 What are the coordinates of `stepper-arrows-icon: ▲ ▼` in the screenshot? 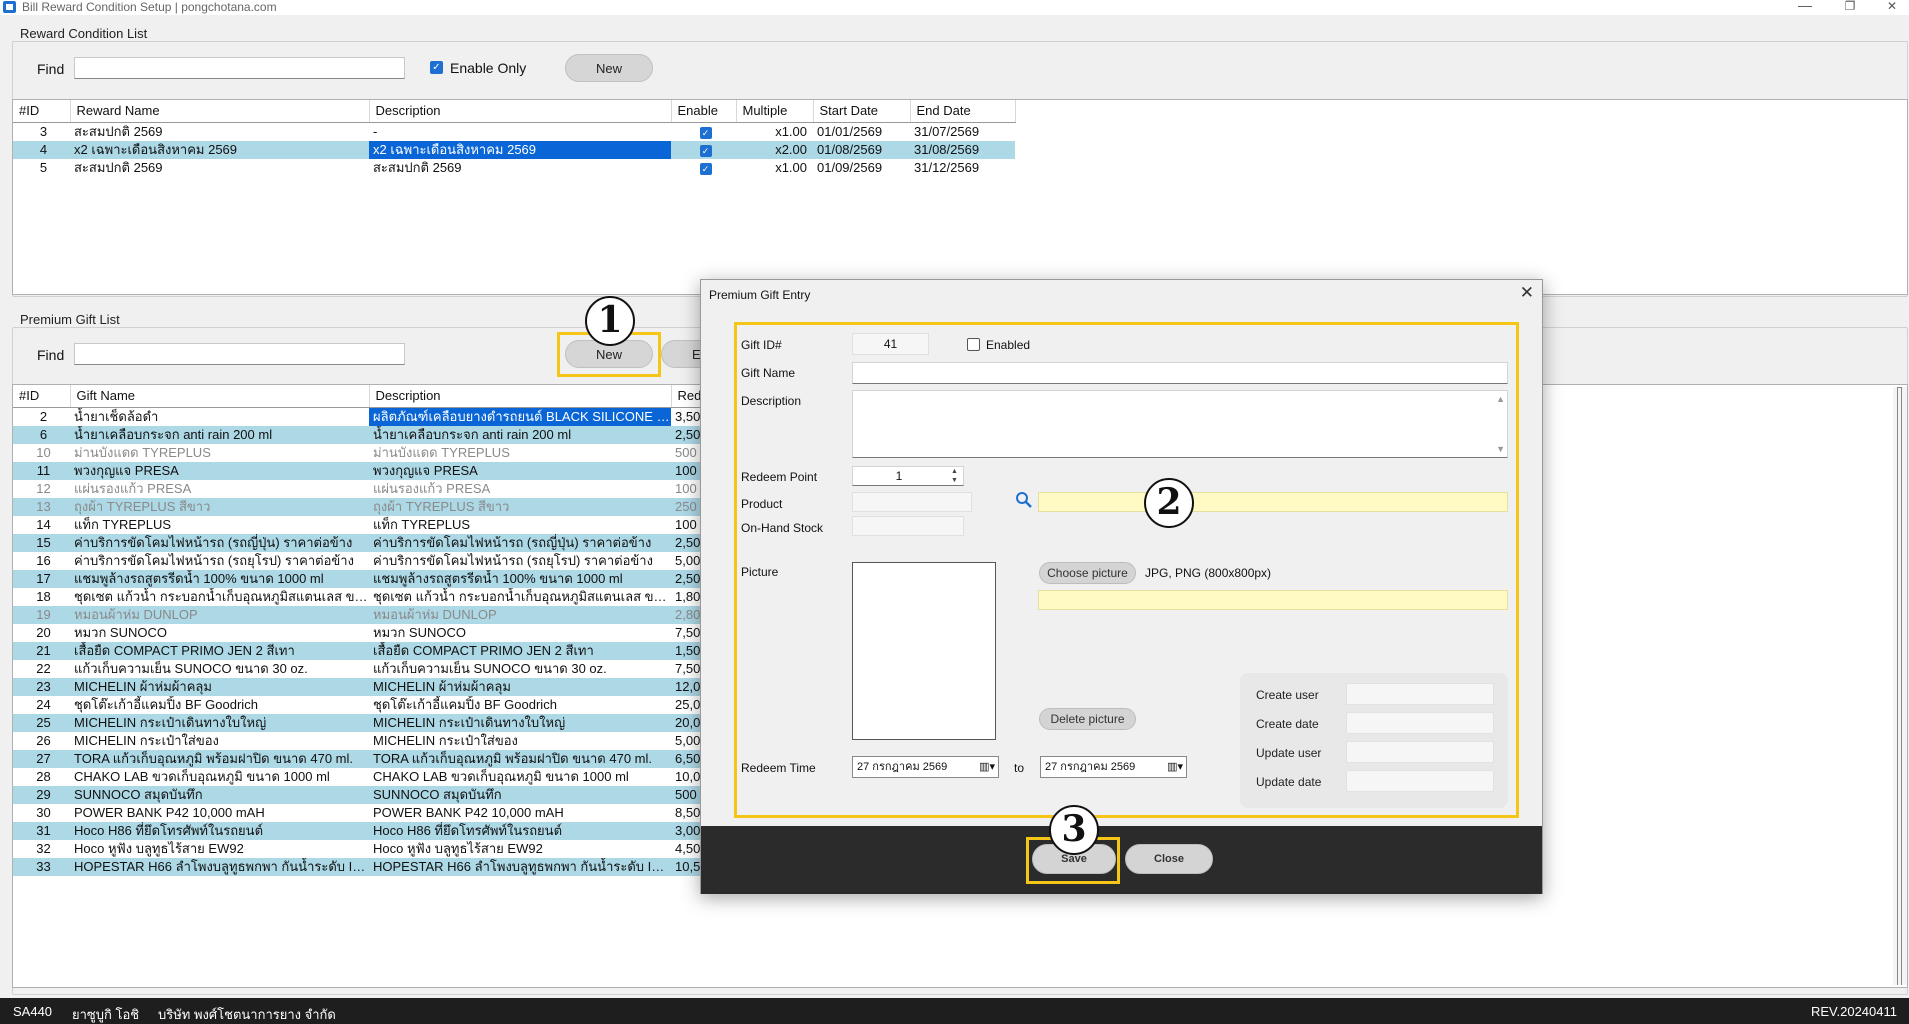 It's located at (954, 476).